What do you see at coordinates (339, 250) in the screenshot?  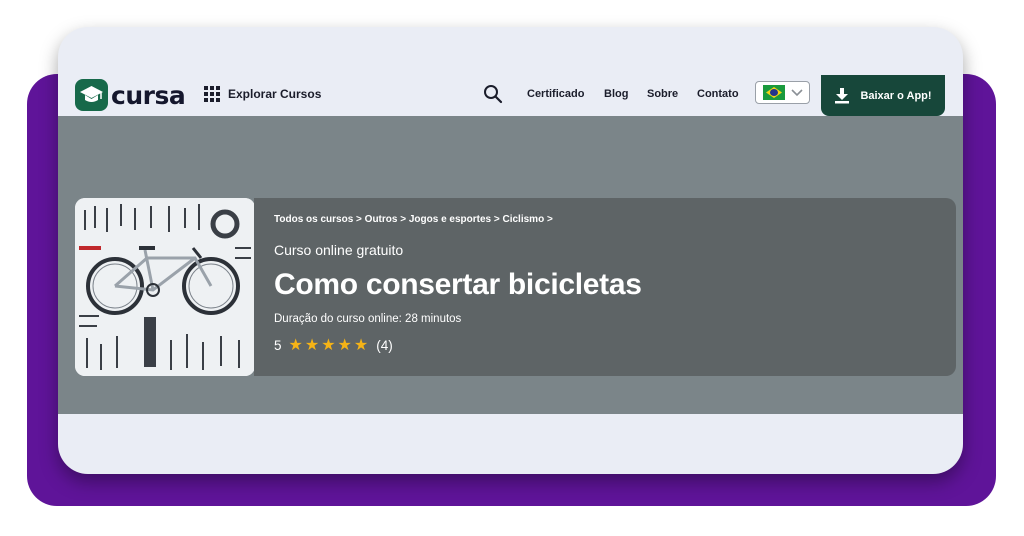 I see `course-subtitle: Curso online gratuito` at bounding box center [339, 250].